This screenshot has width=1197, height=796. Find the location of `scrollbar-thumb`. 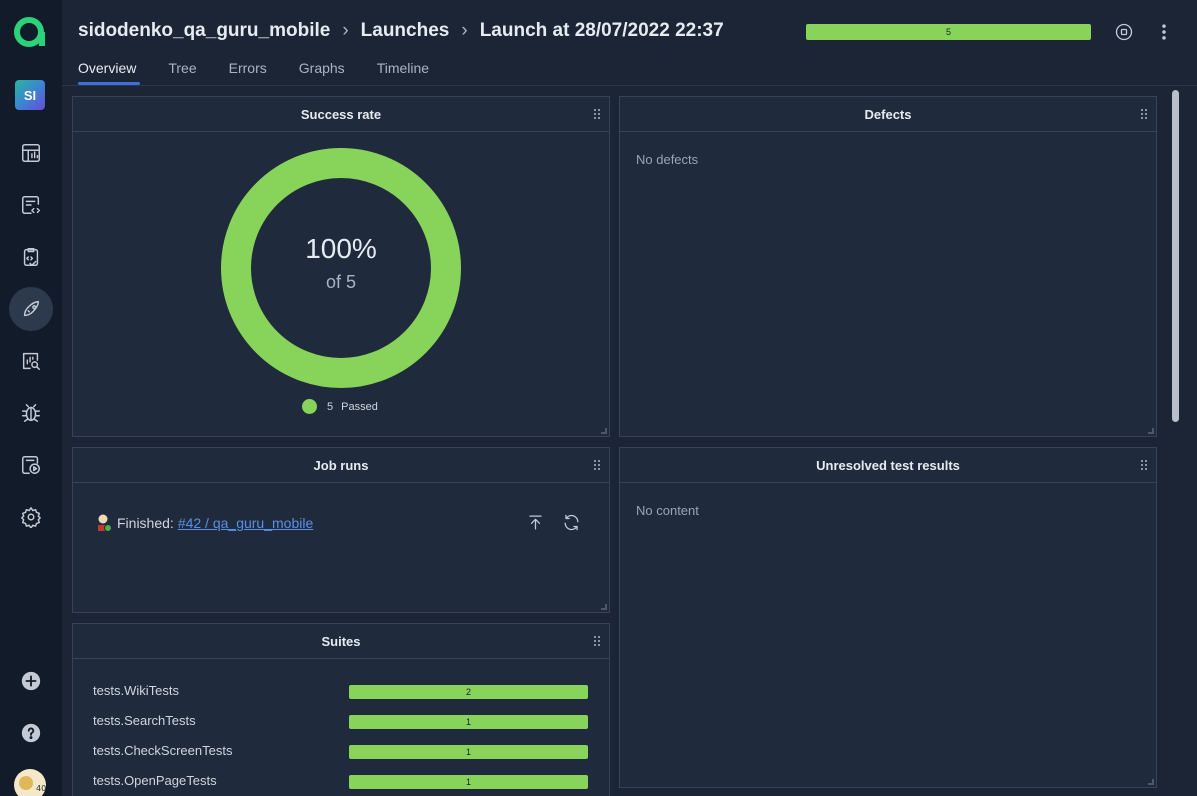

scrollbar-thumb is located at coordinates (1175, 256).